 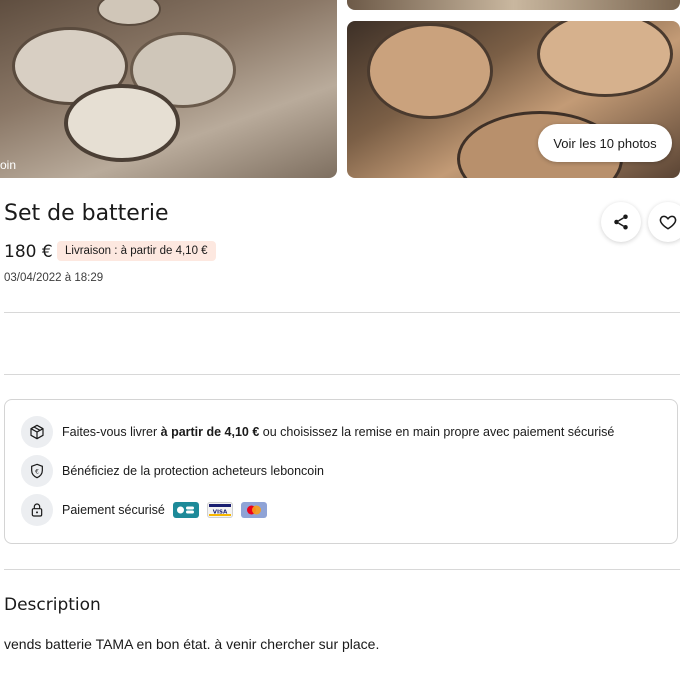 I want to click on payment-info-text: Paiement sécurisé, so click(x=113, y=510).